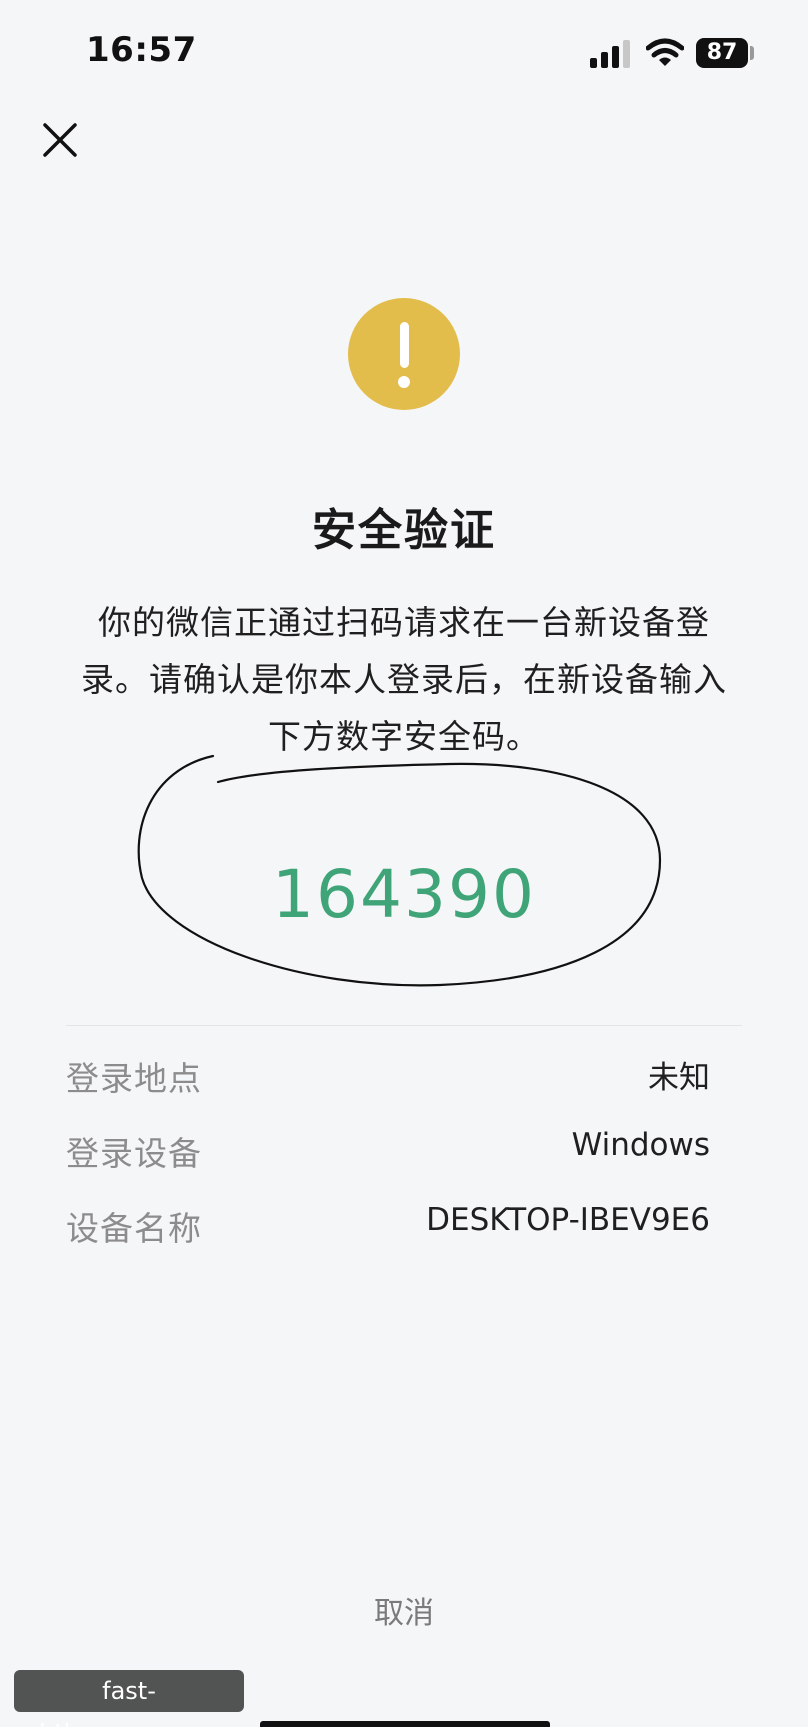  Describe the element at coordinates (134, 1228) in the screenshot. I see `detail-label: 设备名称` at that location.